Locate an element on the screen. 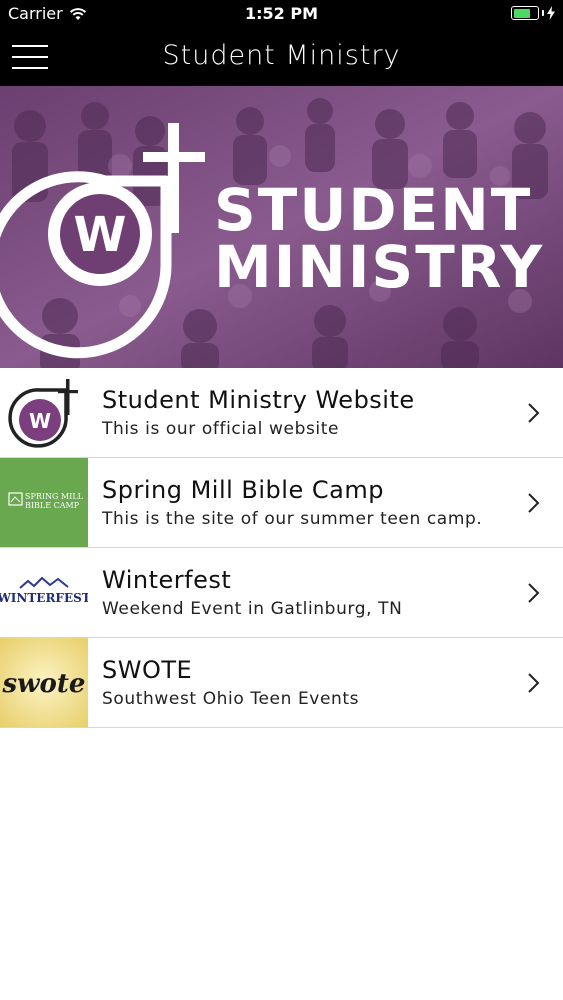 The width and height of the screenshot is (563, 1000). battery-icon is located at coordinates (525, 13).